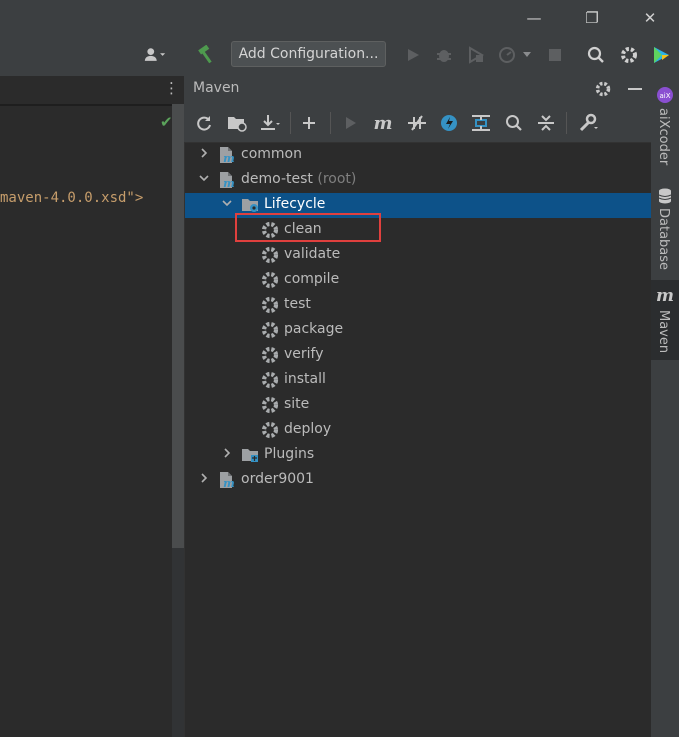  What do you see at coordinates (277, 479) in the screenshot?
I see `tree-item-name: order9001` at bounding box center [277, 479].